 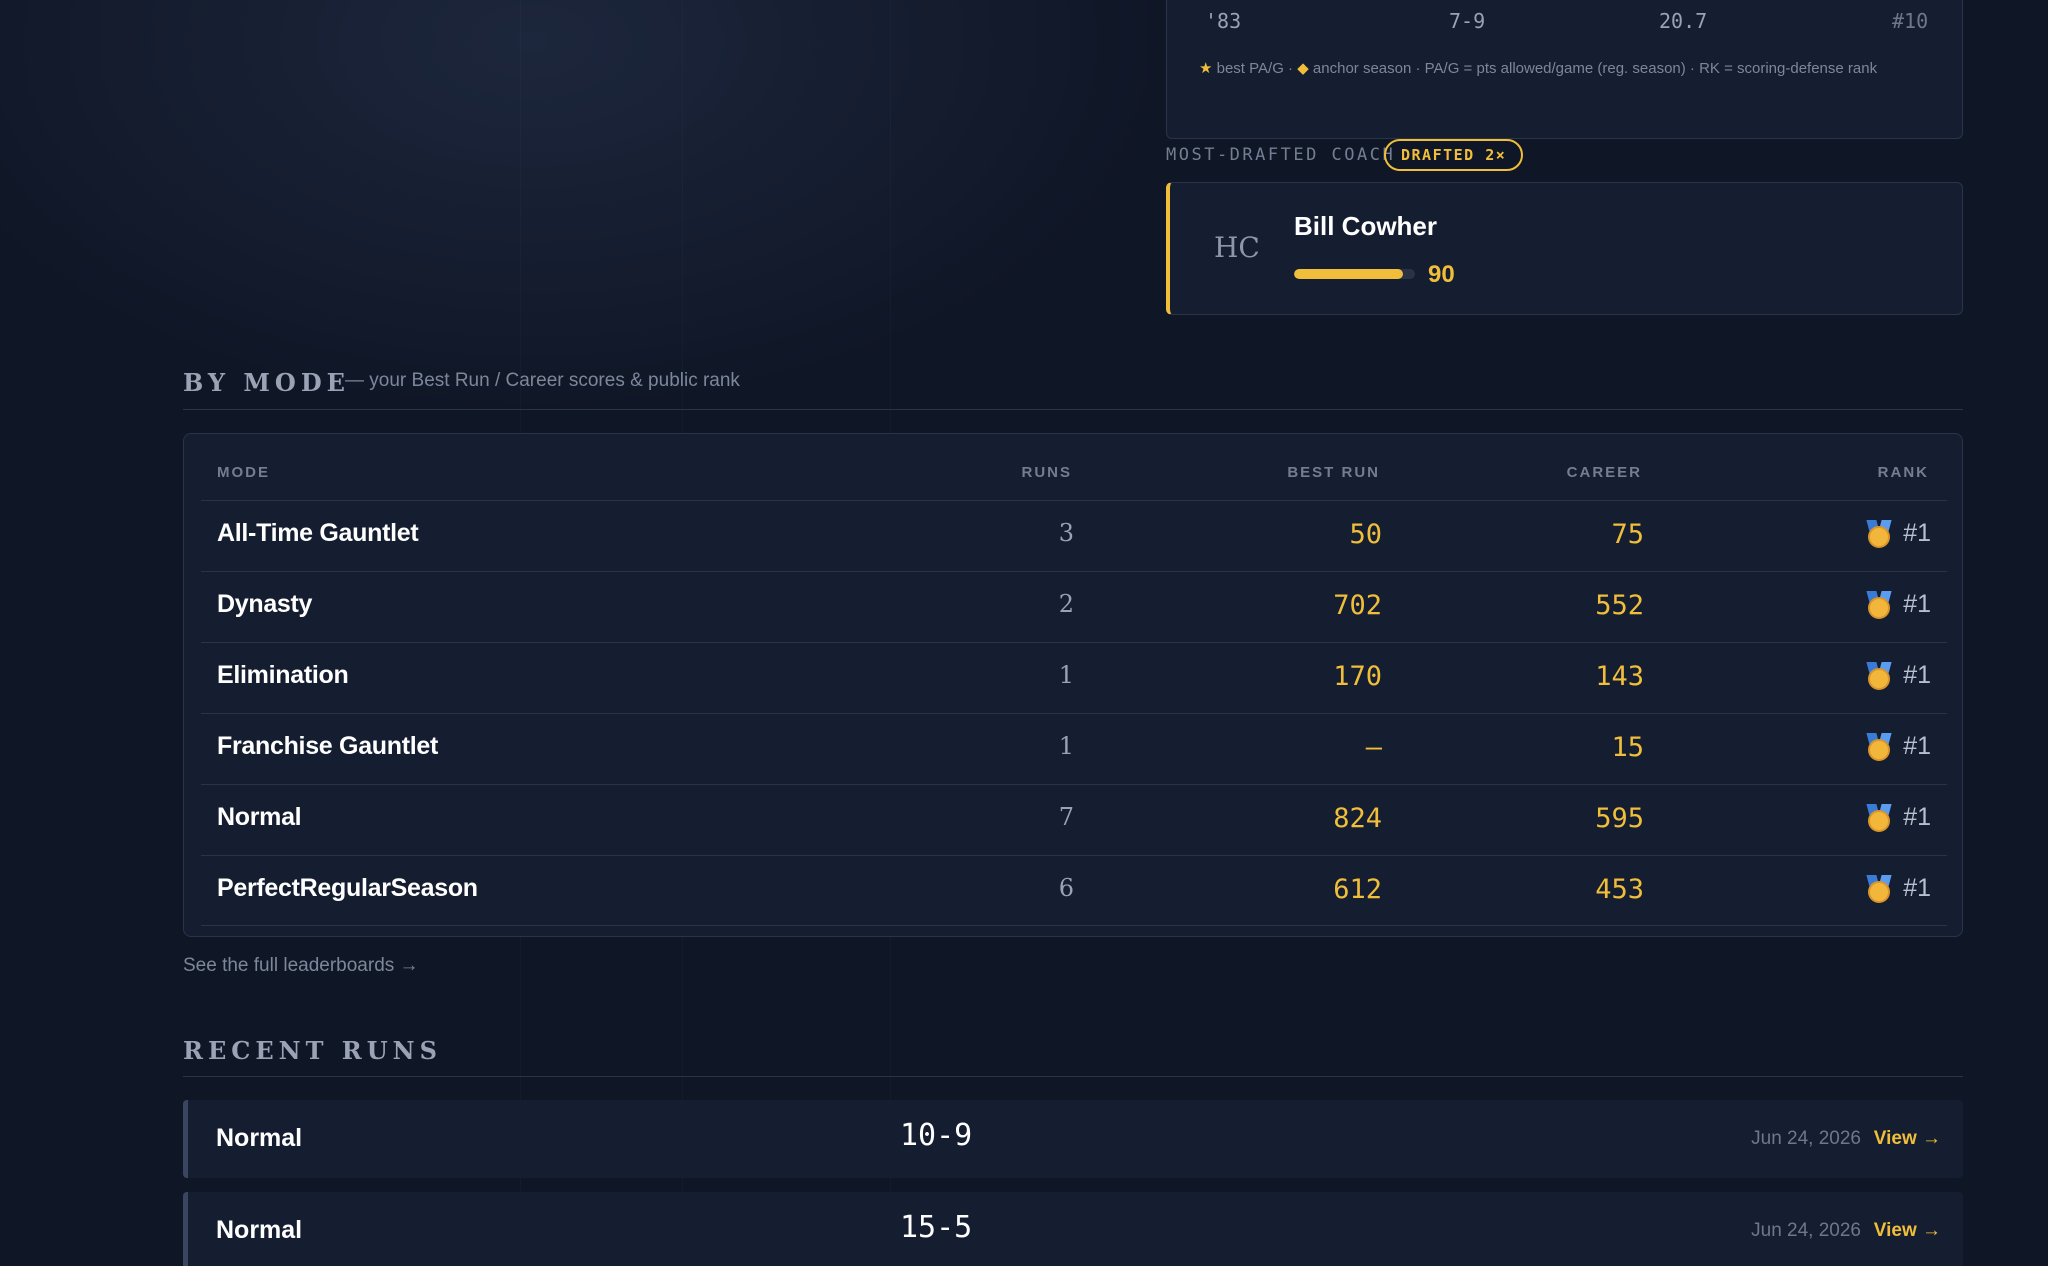 I want to click on coach-position: HC, so click(x=1237, y=247).